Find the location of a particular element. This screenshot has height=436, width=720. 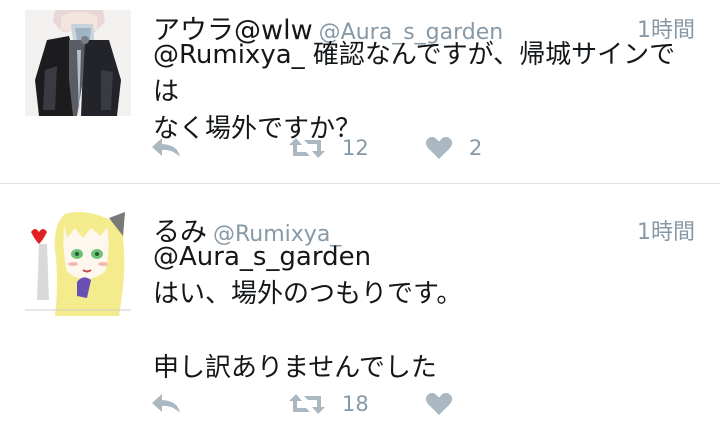

tweet-text-line: @Aura_s_garden is located at coordinates (424, 257).